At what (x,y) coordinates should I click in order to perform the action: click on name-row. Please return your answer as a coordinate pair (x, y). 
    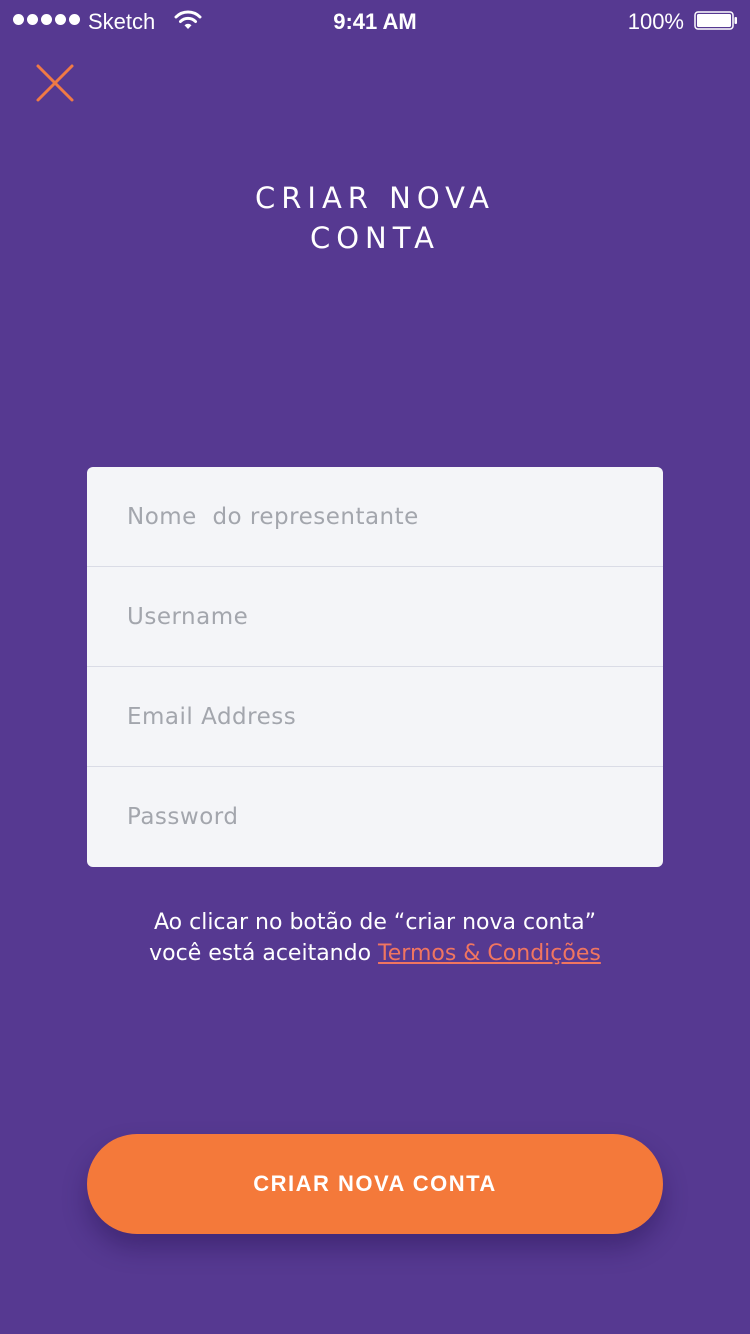
    Looking at the image, I should click on (375, 517).